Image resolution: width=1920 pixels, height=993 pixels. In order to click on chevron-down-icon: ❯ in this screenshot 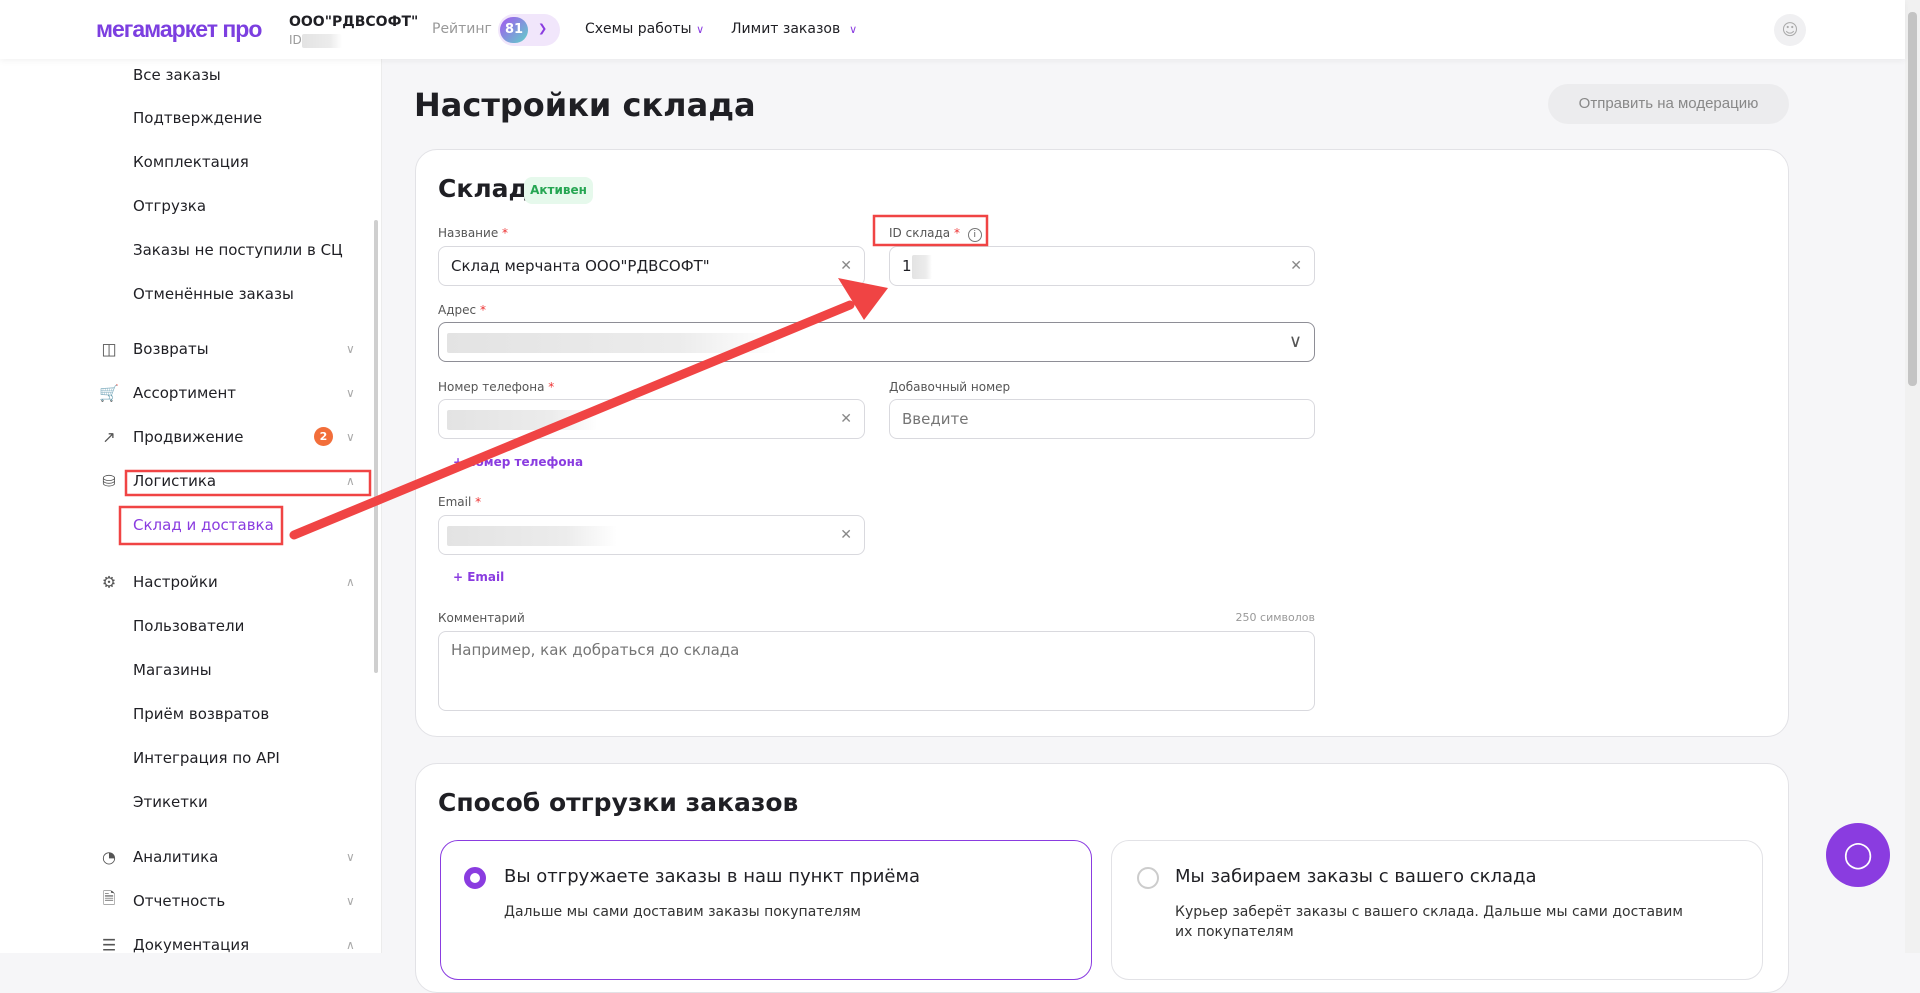, I will do `click(543, 28)`.